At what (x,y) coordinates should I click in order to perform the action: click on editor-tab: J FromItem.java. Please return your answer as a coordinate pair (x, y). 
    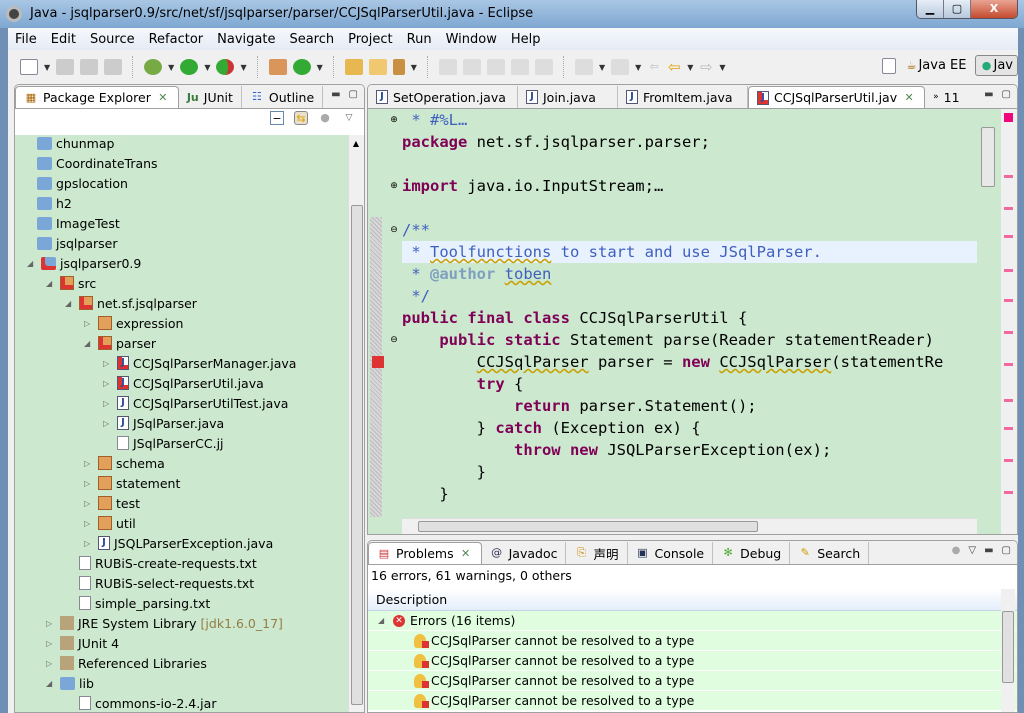
    Looking at the image, I should click on (683, 97).